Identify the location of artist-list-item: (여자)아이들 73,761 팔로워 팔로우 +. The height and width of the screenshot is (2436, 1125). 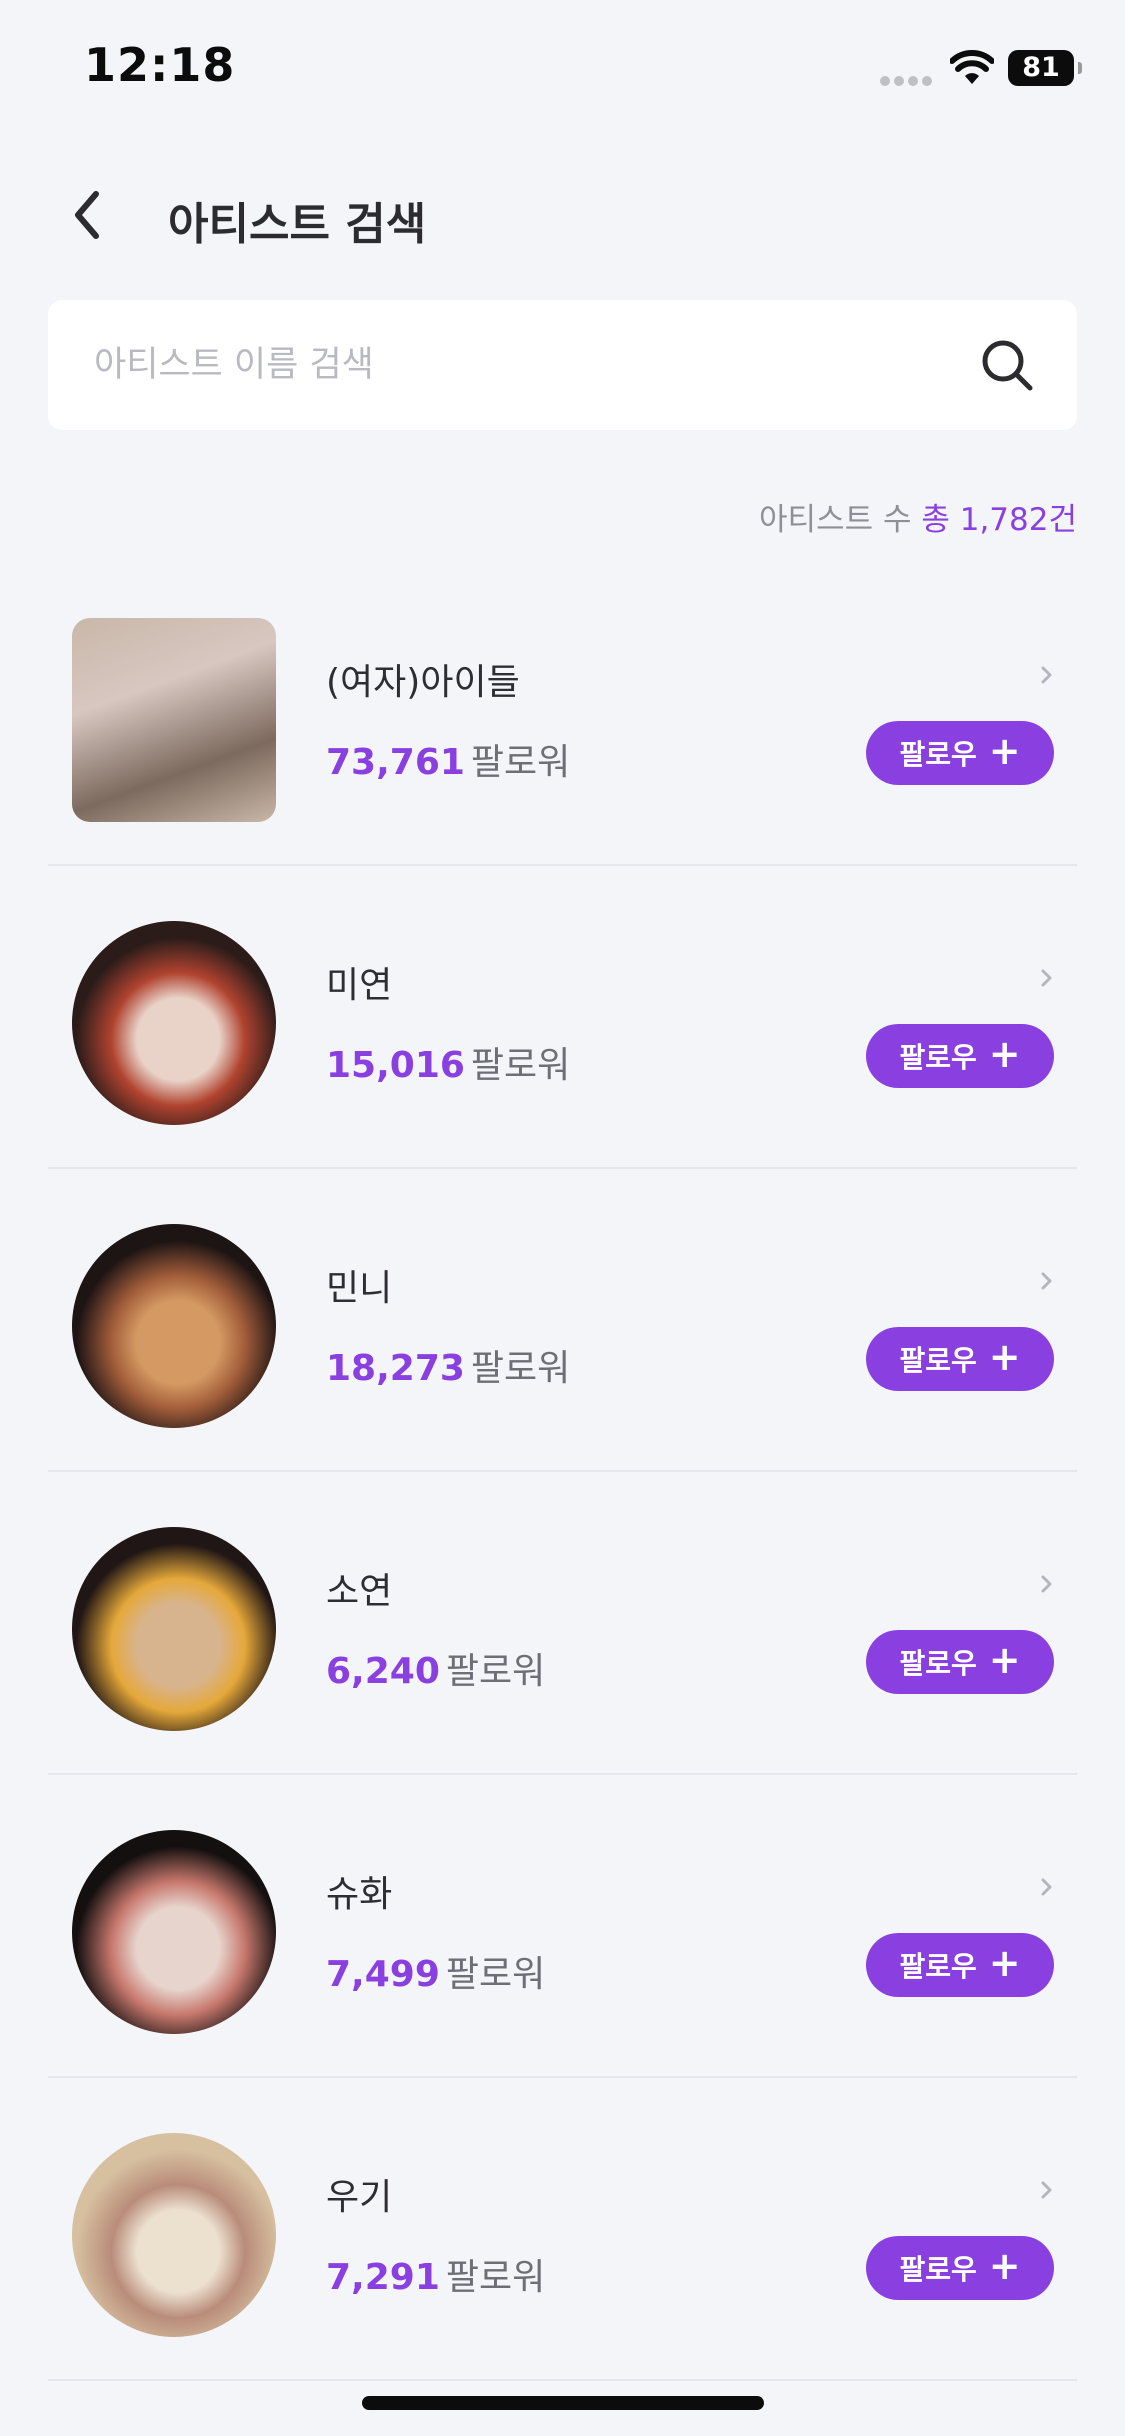
(562, 714).